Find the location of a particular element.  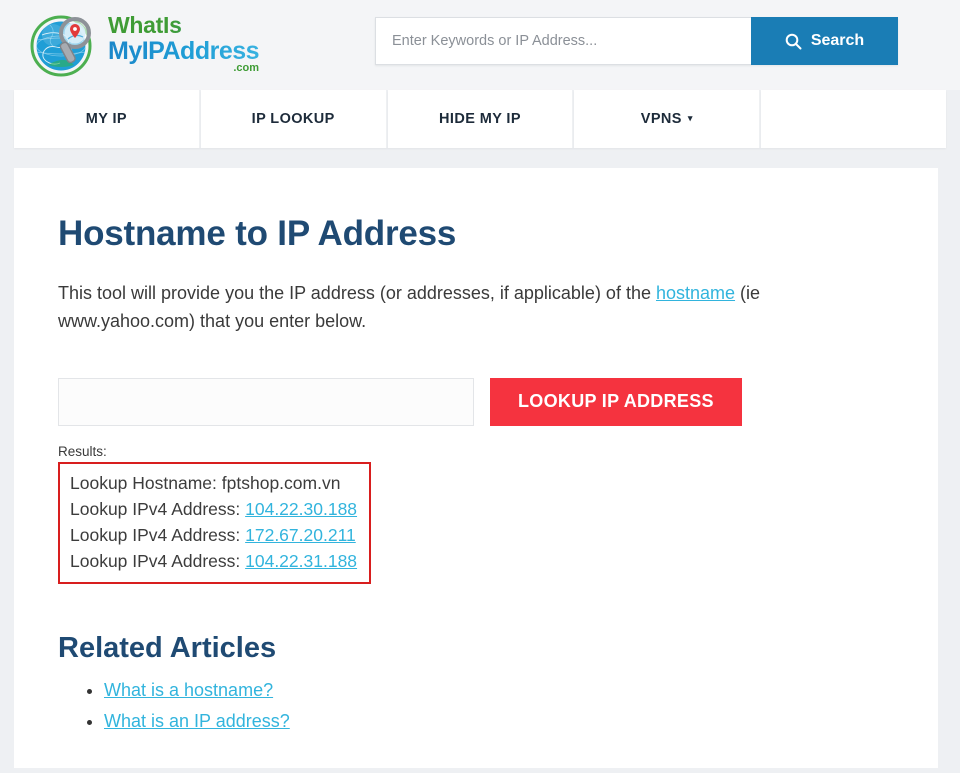

site-logo: WhatIs MyIPAddress .com is located at coordinates (144, 45).